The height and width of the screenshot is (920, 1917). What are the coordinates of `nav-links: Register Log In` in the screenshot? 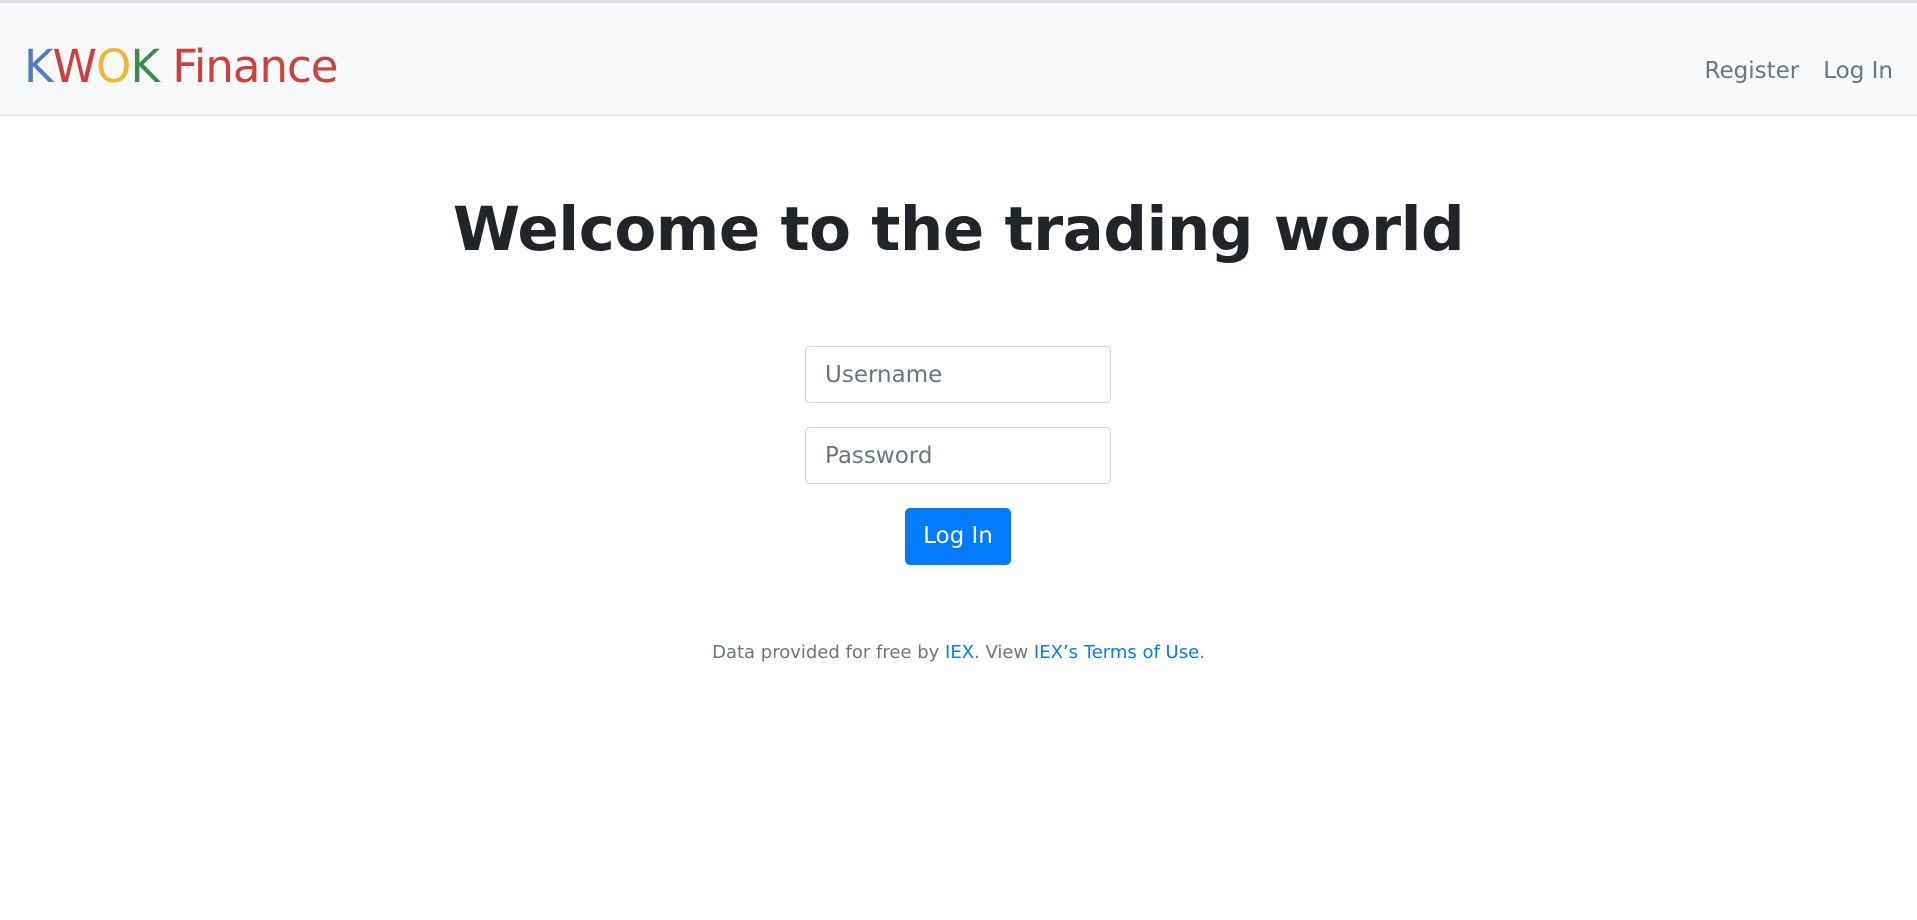 It's located at (1799, 71).